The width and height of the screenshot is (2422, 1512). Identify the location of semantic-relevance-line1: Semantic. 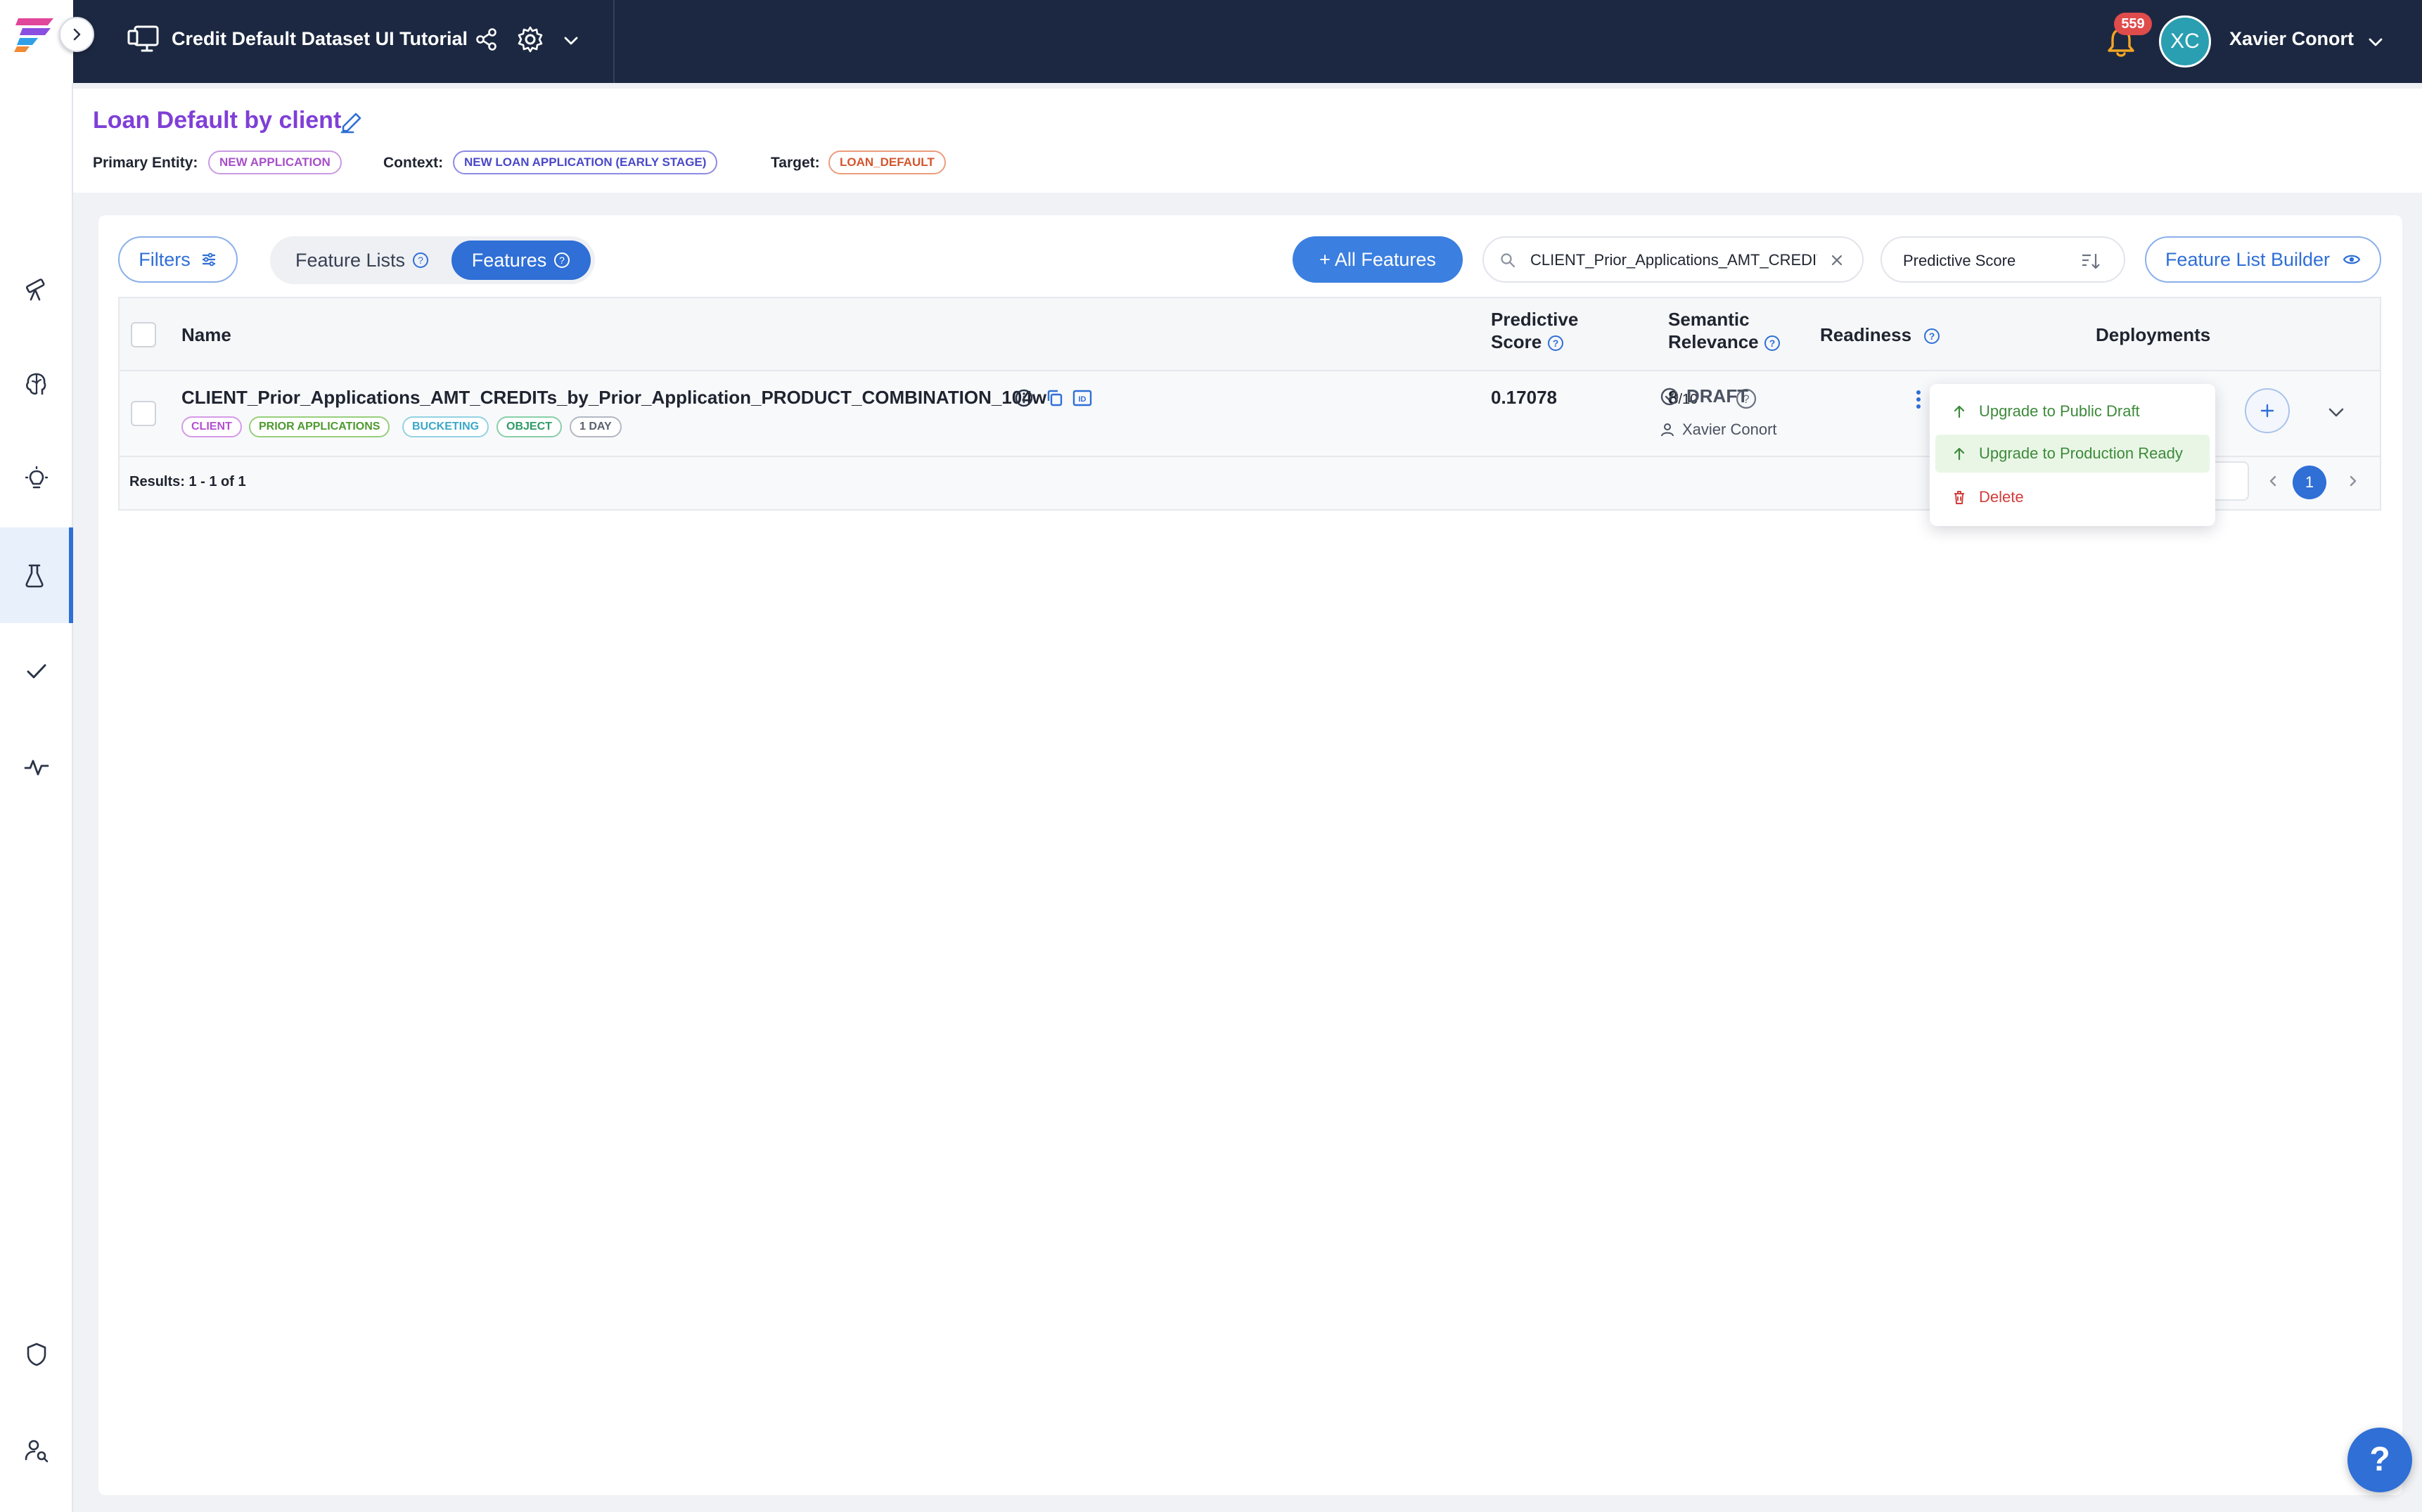
(1709, 319).